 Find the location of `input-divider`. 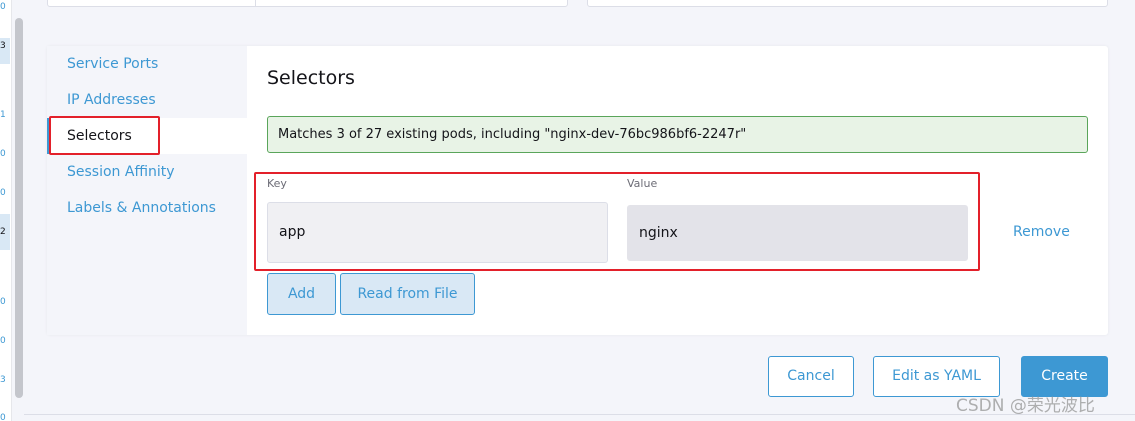

input-divider is located at coordinates (255, 3).